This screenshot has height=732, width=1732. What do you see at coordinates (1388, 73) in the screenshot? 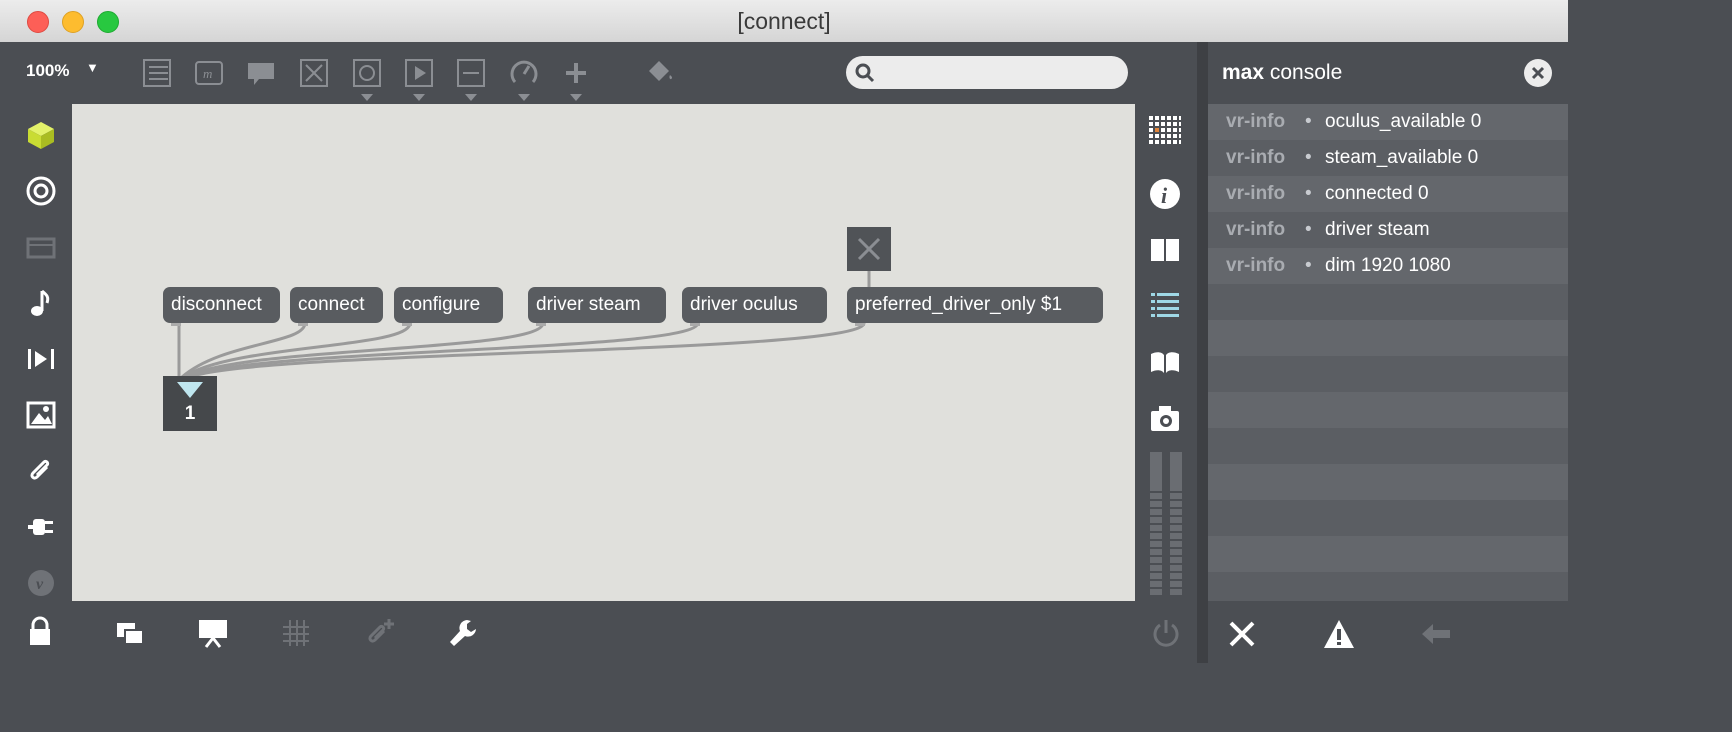
I see `console-header: max console` at bounding box center [1388, 73].